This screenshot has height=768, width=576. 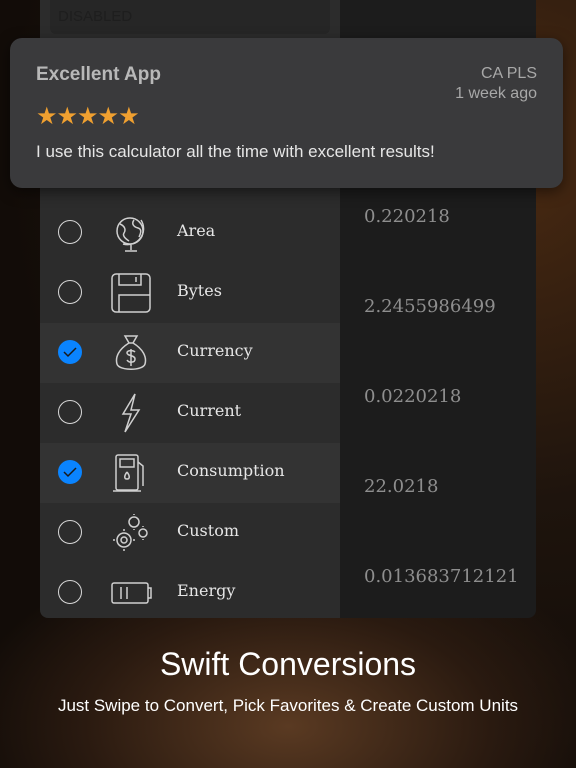 I want to click on conversion-value: 22.0218, so click(x=401, y=486).